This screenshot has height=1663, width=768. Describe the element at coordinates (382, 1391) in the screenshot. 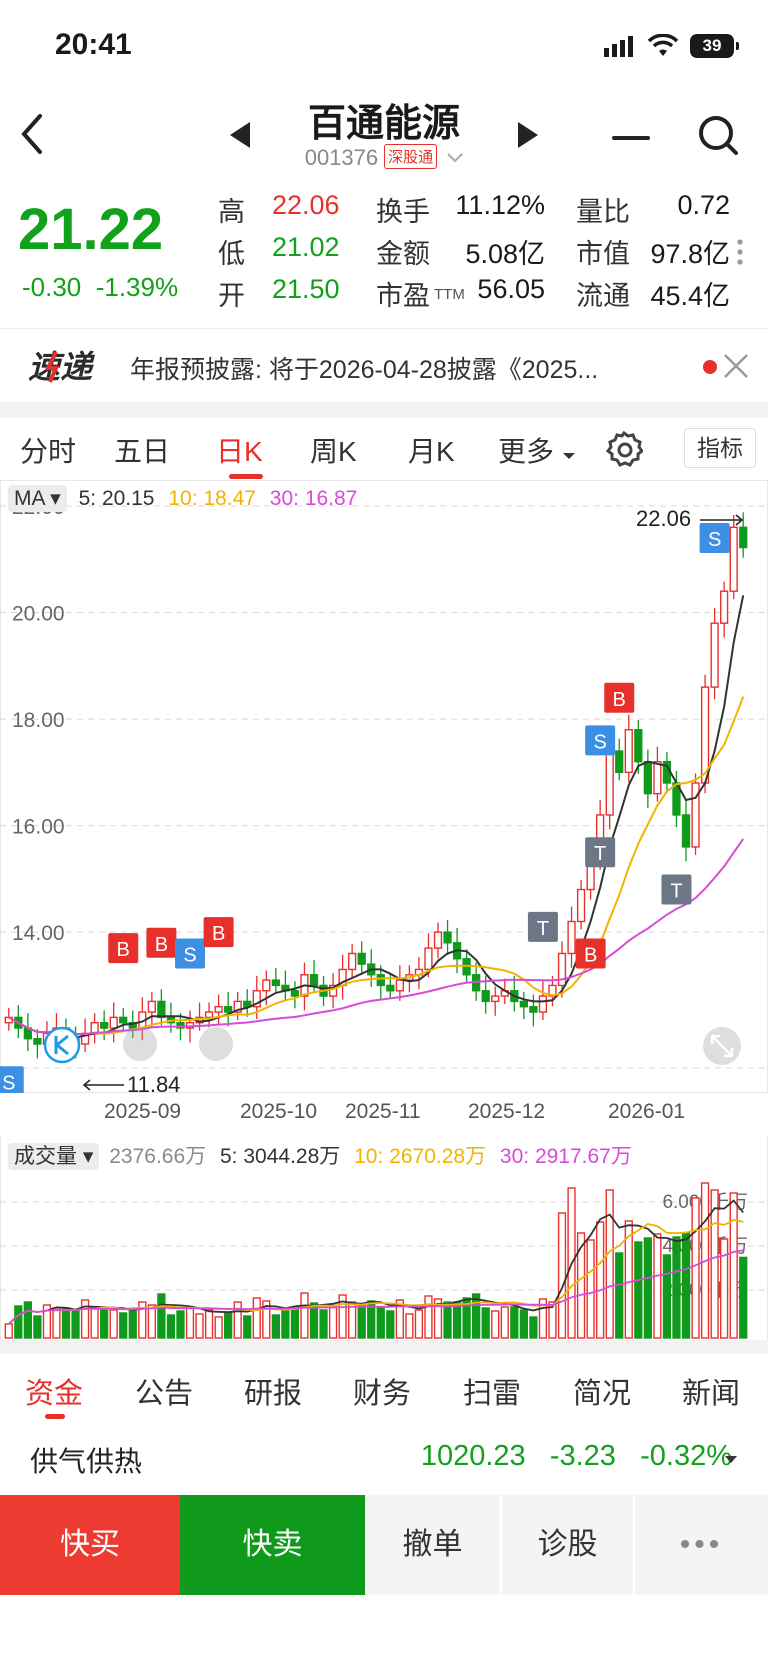

I see `tab-caiwu: 财务` at that location.